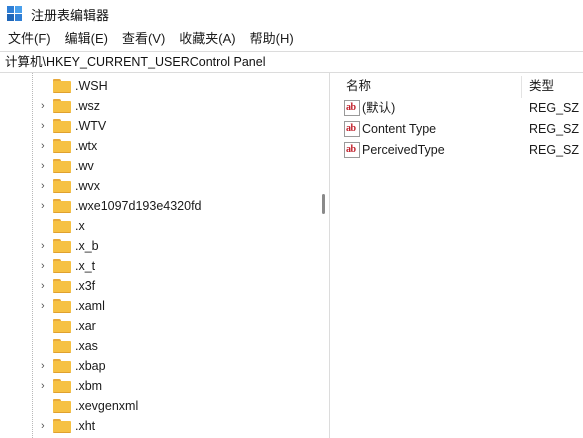  Describe the element at coordinates (84, 166) in the screenshot. I see `tree-item-label: .wv` at that location.